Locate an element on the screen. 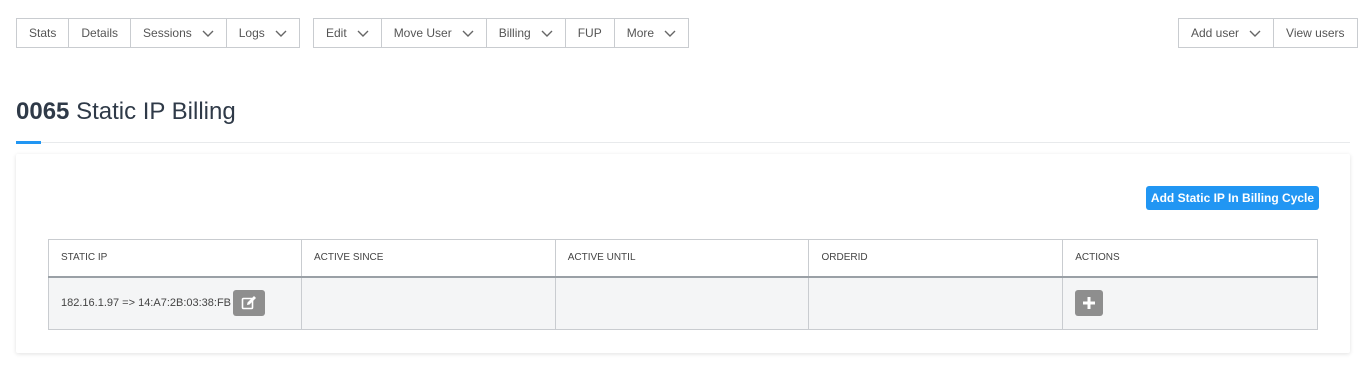 The height and width of the screenshot is (366, 1366). details-label: Details is located at coordinates (100, 33).